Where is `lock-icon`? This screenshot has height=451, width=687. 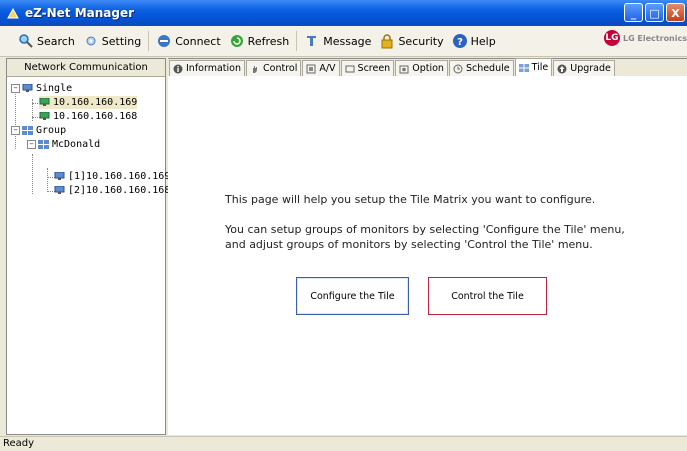 lock-icon is located at coordinates (387, 41).